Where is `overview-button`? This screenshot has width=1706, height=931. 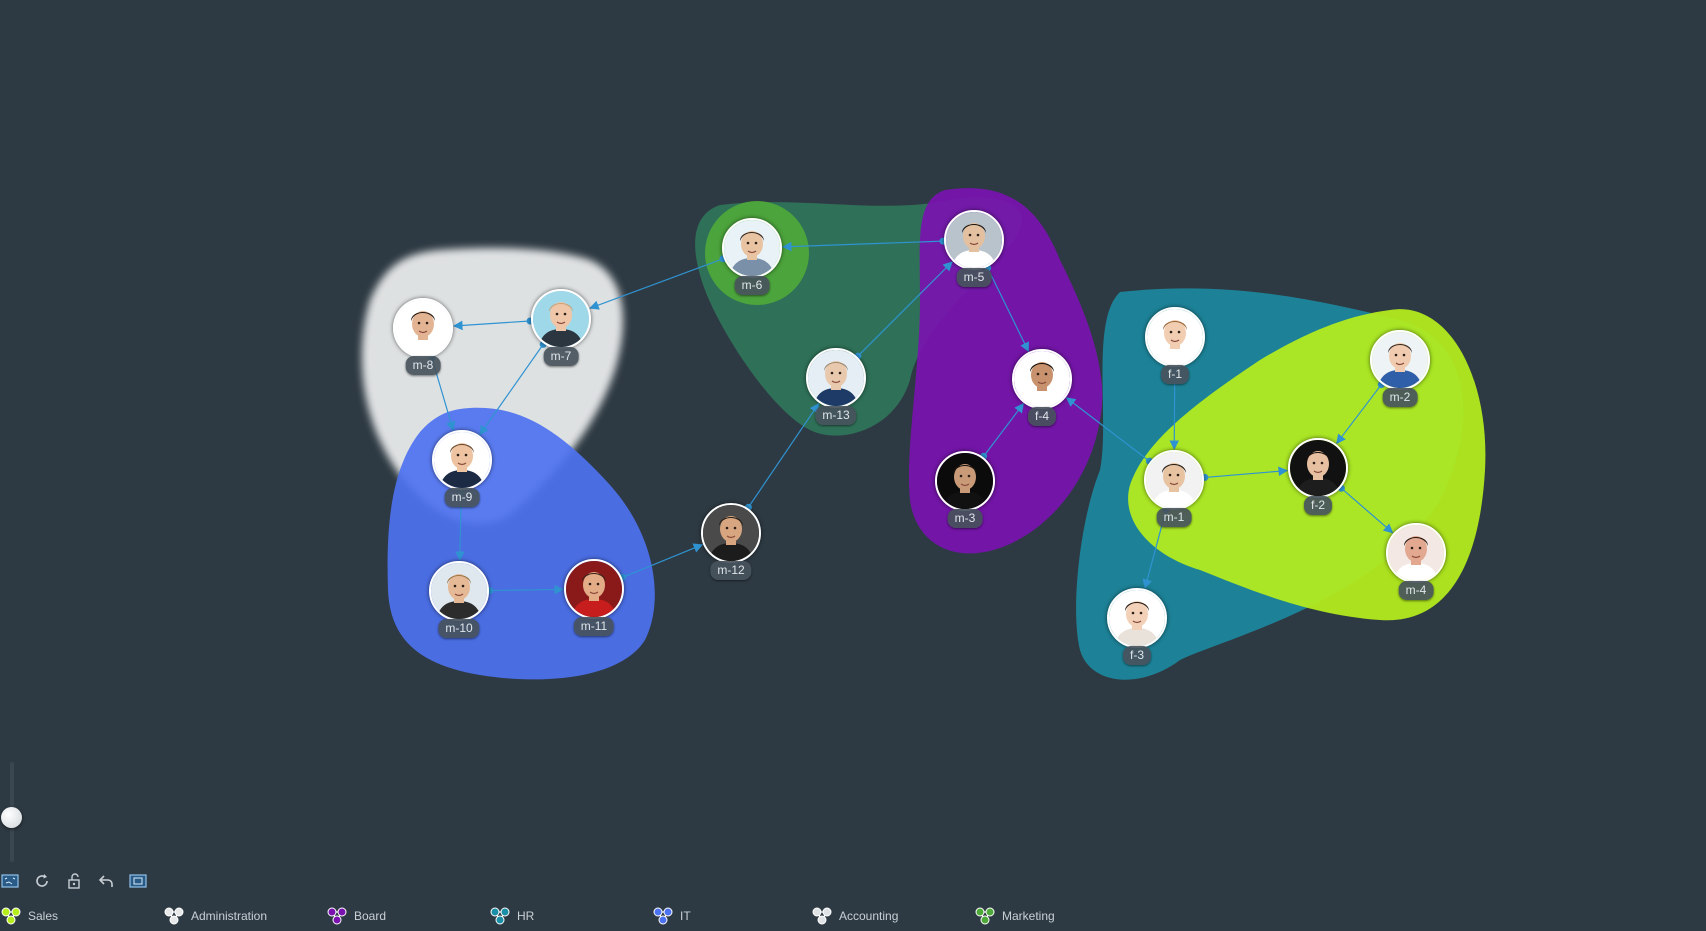 overview-button is located at coordinates (138, 881).